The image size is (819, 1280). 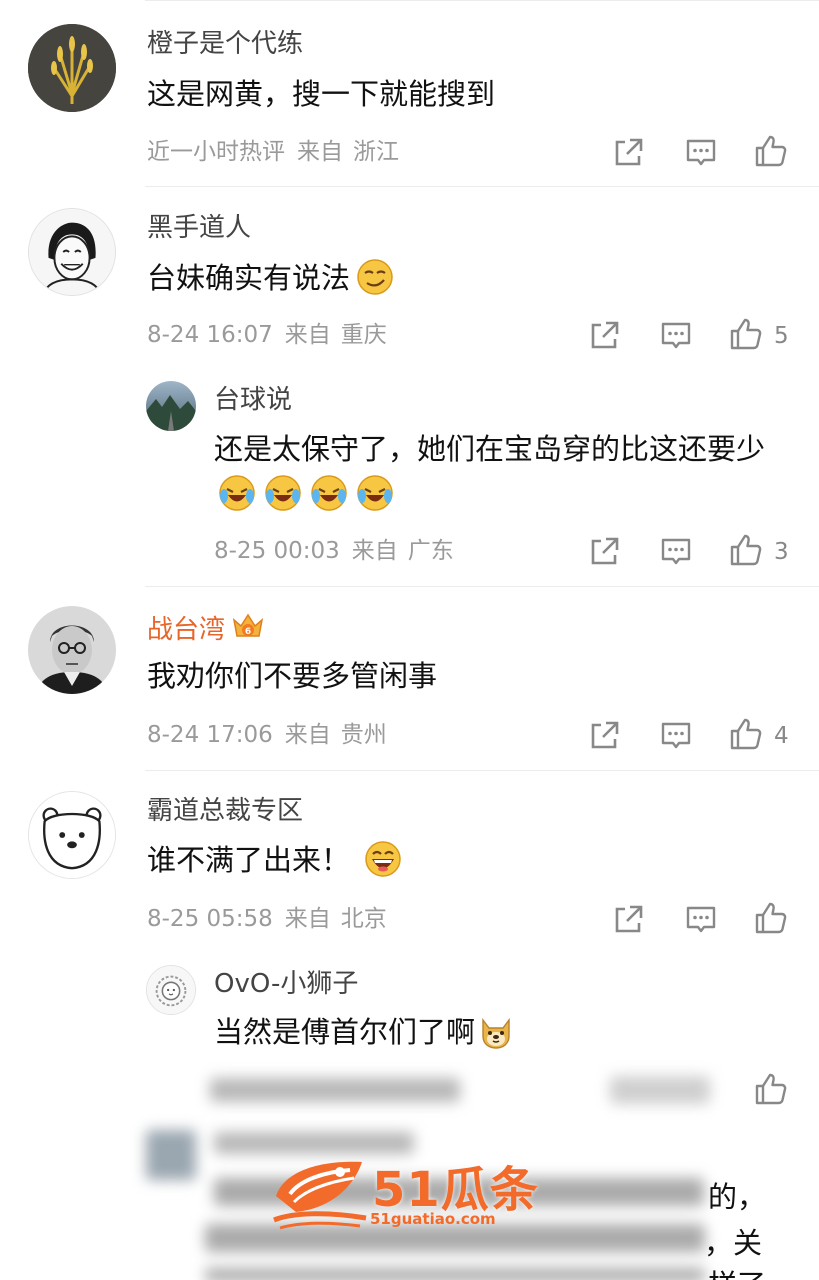 I want to click on comment-meta: 近一小时热评 来自 浙江, so click(x=273, y=152).